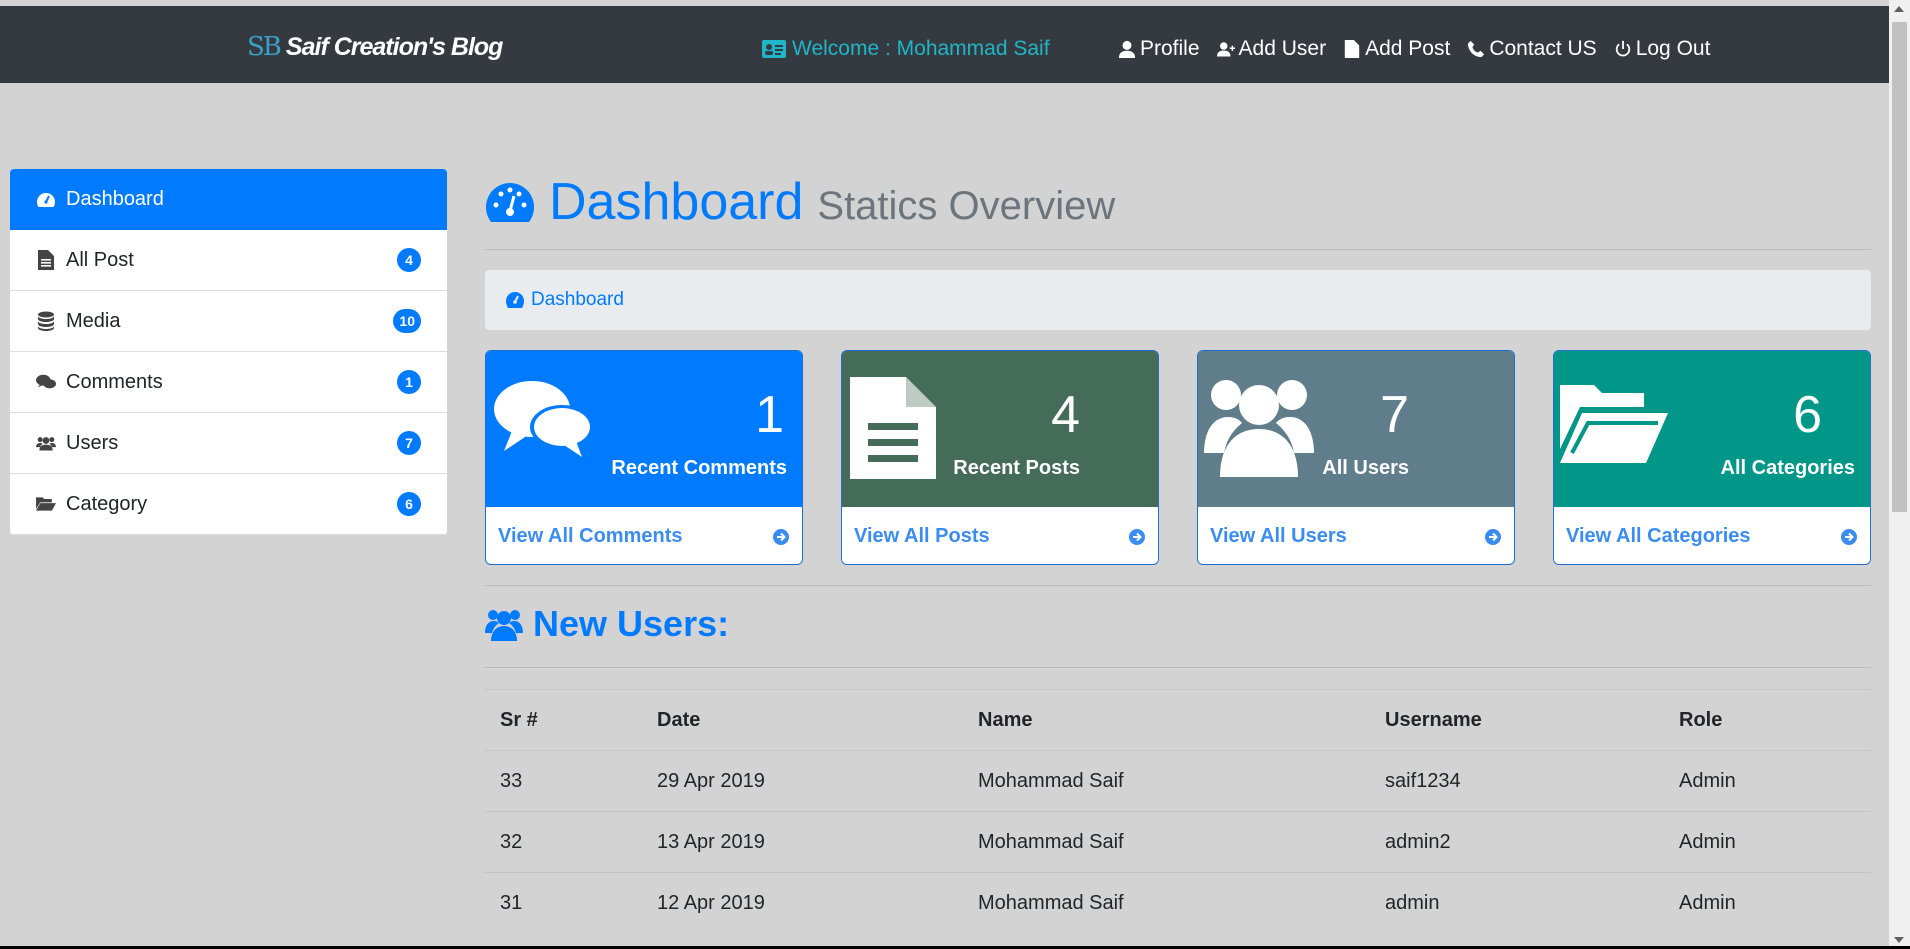 This screenshot has height=949, width=1910. What do you see at coordinates (922, 536) in the screenshot?
I see `card-link-label: View All Posts` at bounding box center [922, 536].